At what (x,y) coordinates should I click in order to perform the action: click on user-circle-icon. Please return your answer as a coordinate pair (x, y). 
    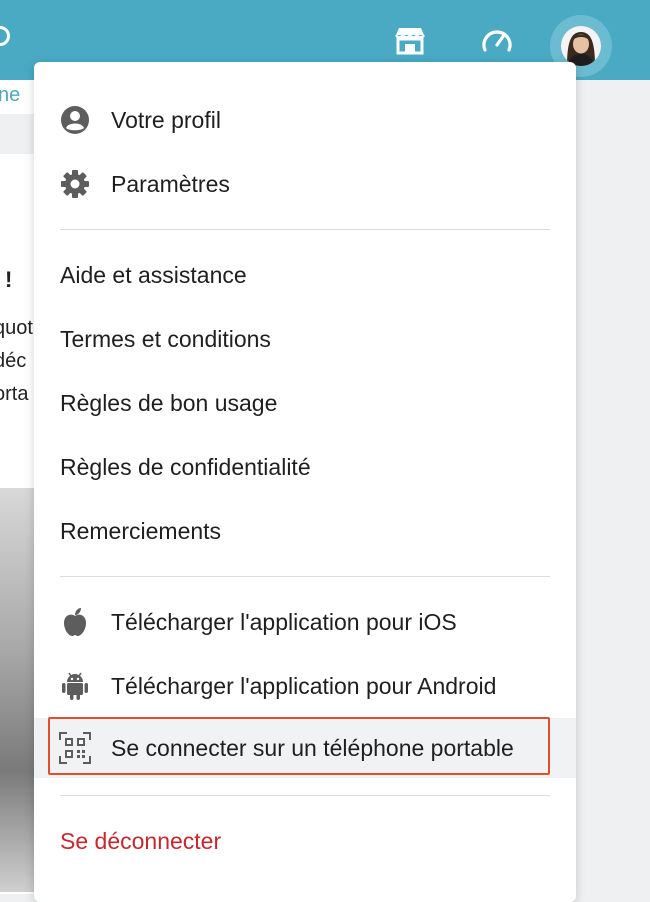
    Looking at the image, I should click on (75, 120).